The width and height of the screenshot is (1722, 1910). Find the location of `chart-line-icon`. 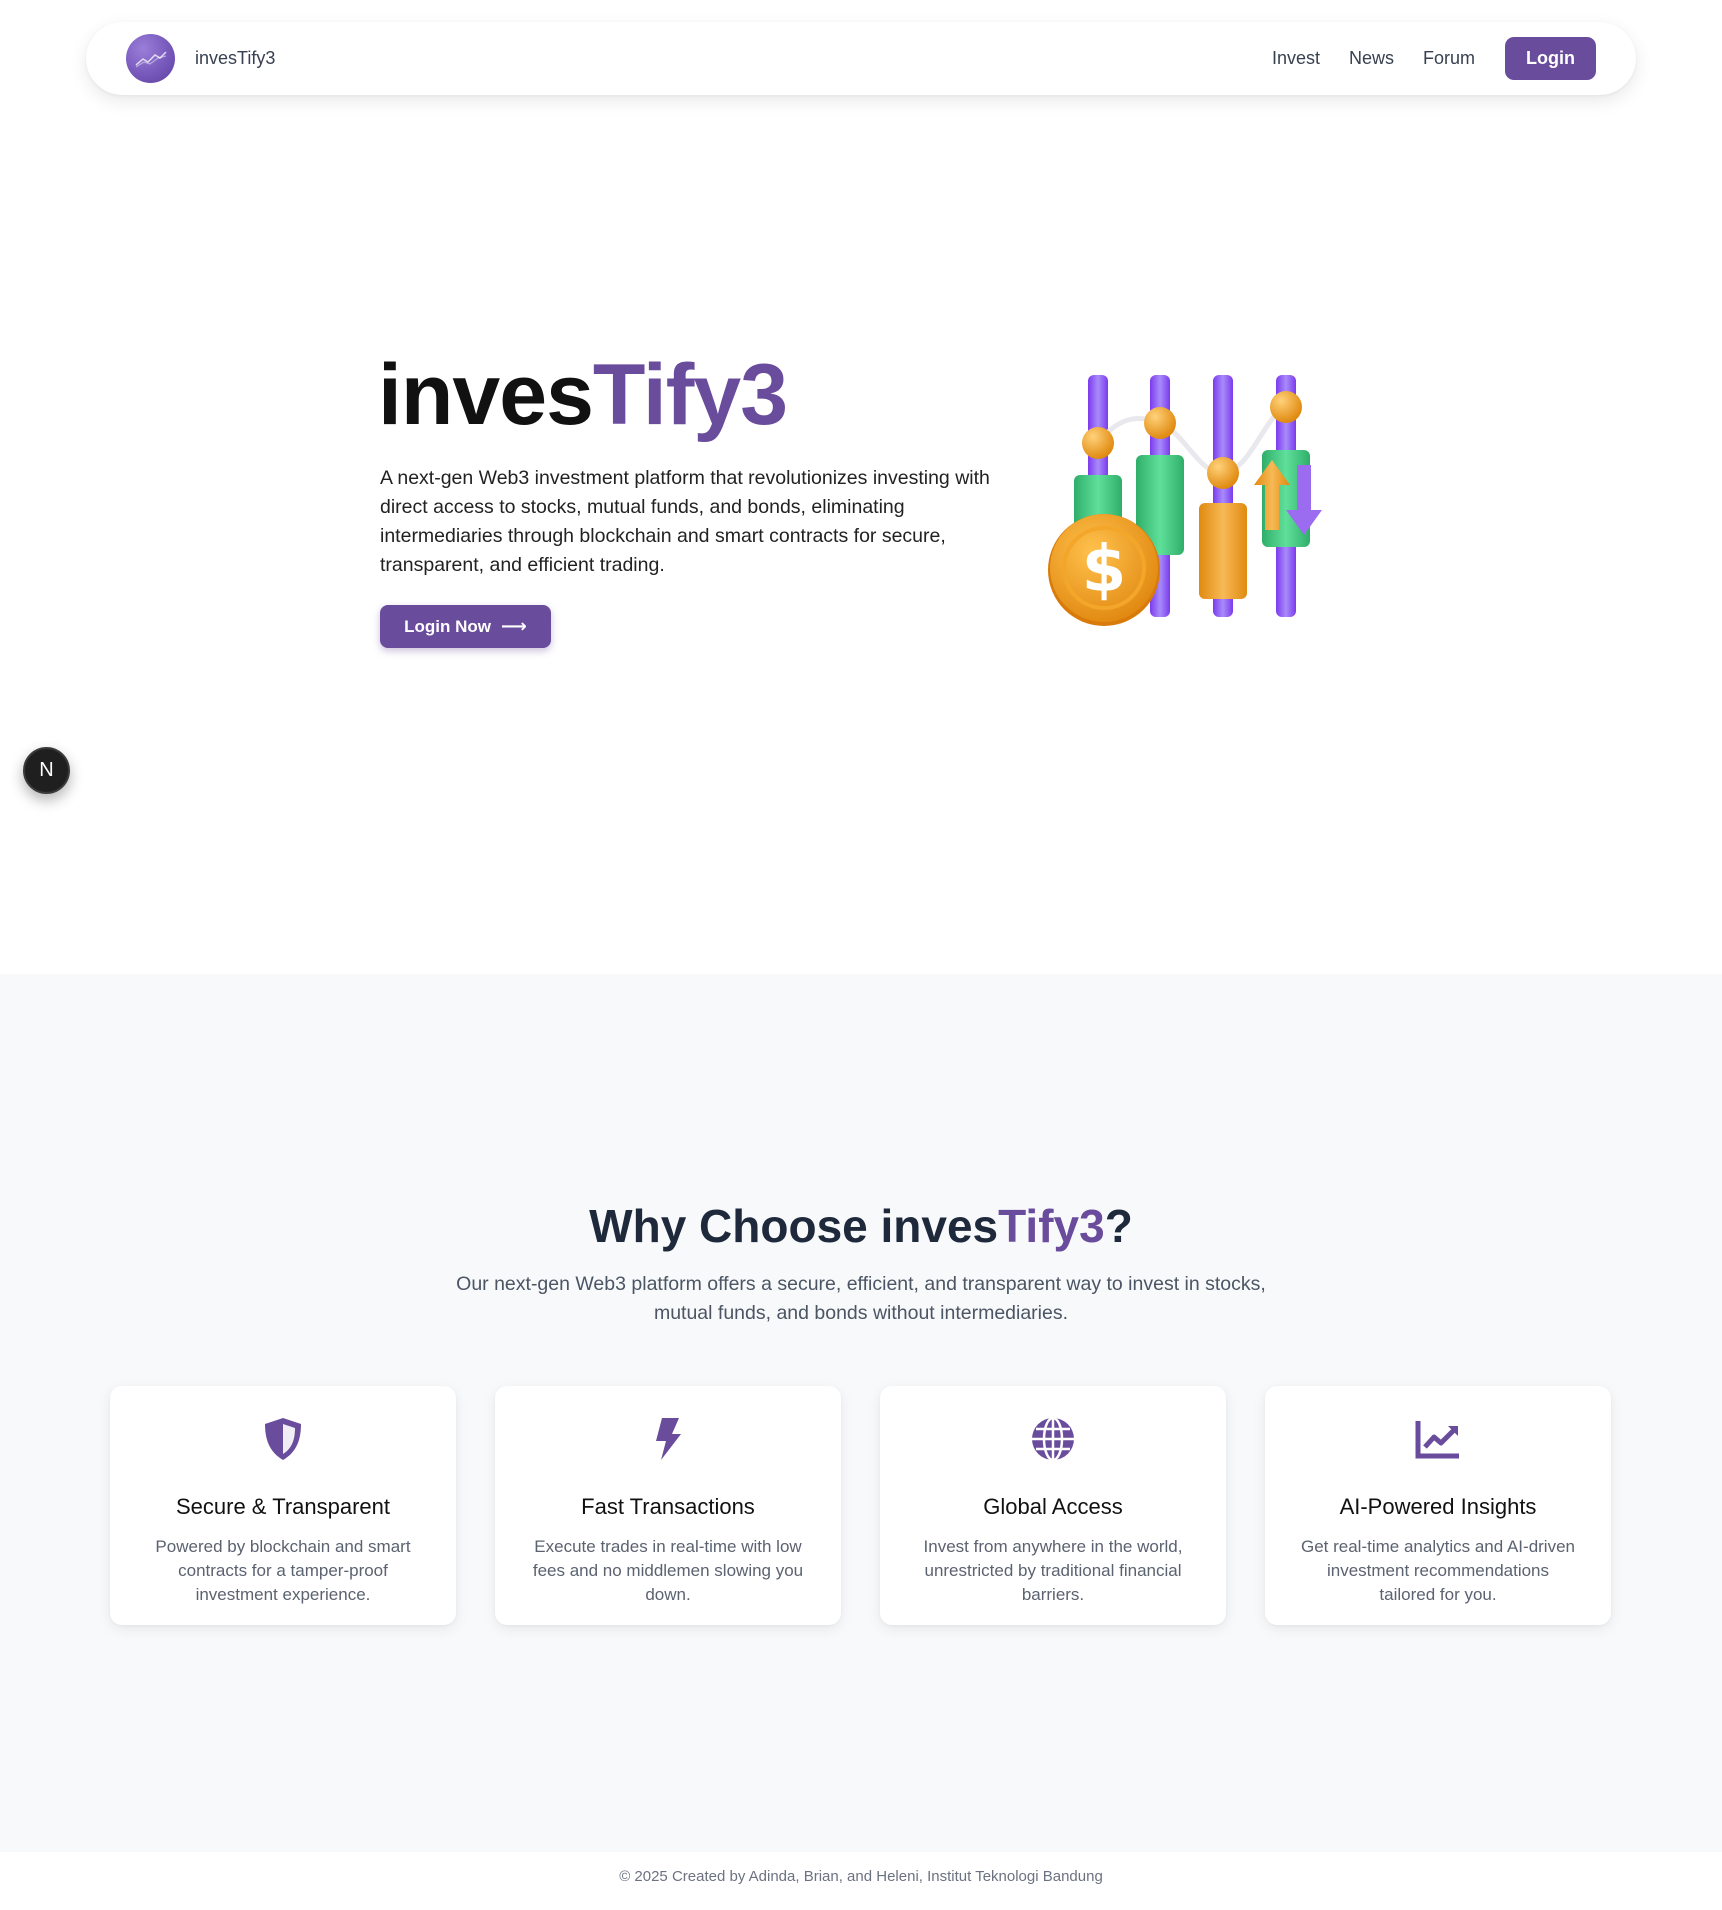

chart-line-icon is located at coordinates (1438, 1439).